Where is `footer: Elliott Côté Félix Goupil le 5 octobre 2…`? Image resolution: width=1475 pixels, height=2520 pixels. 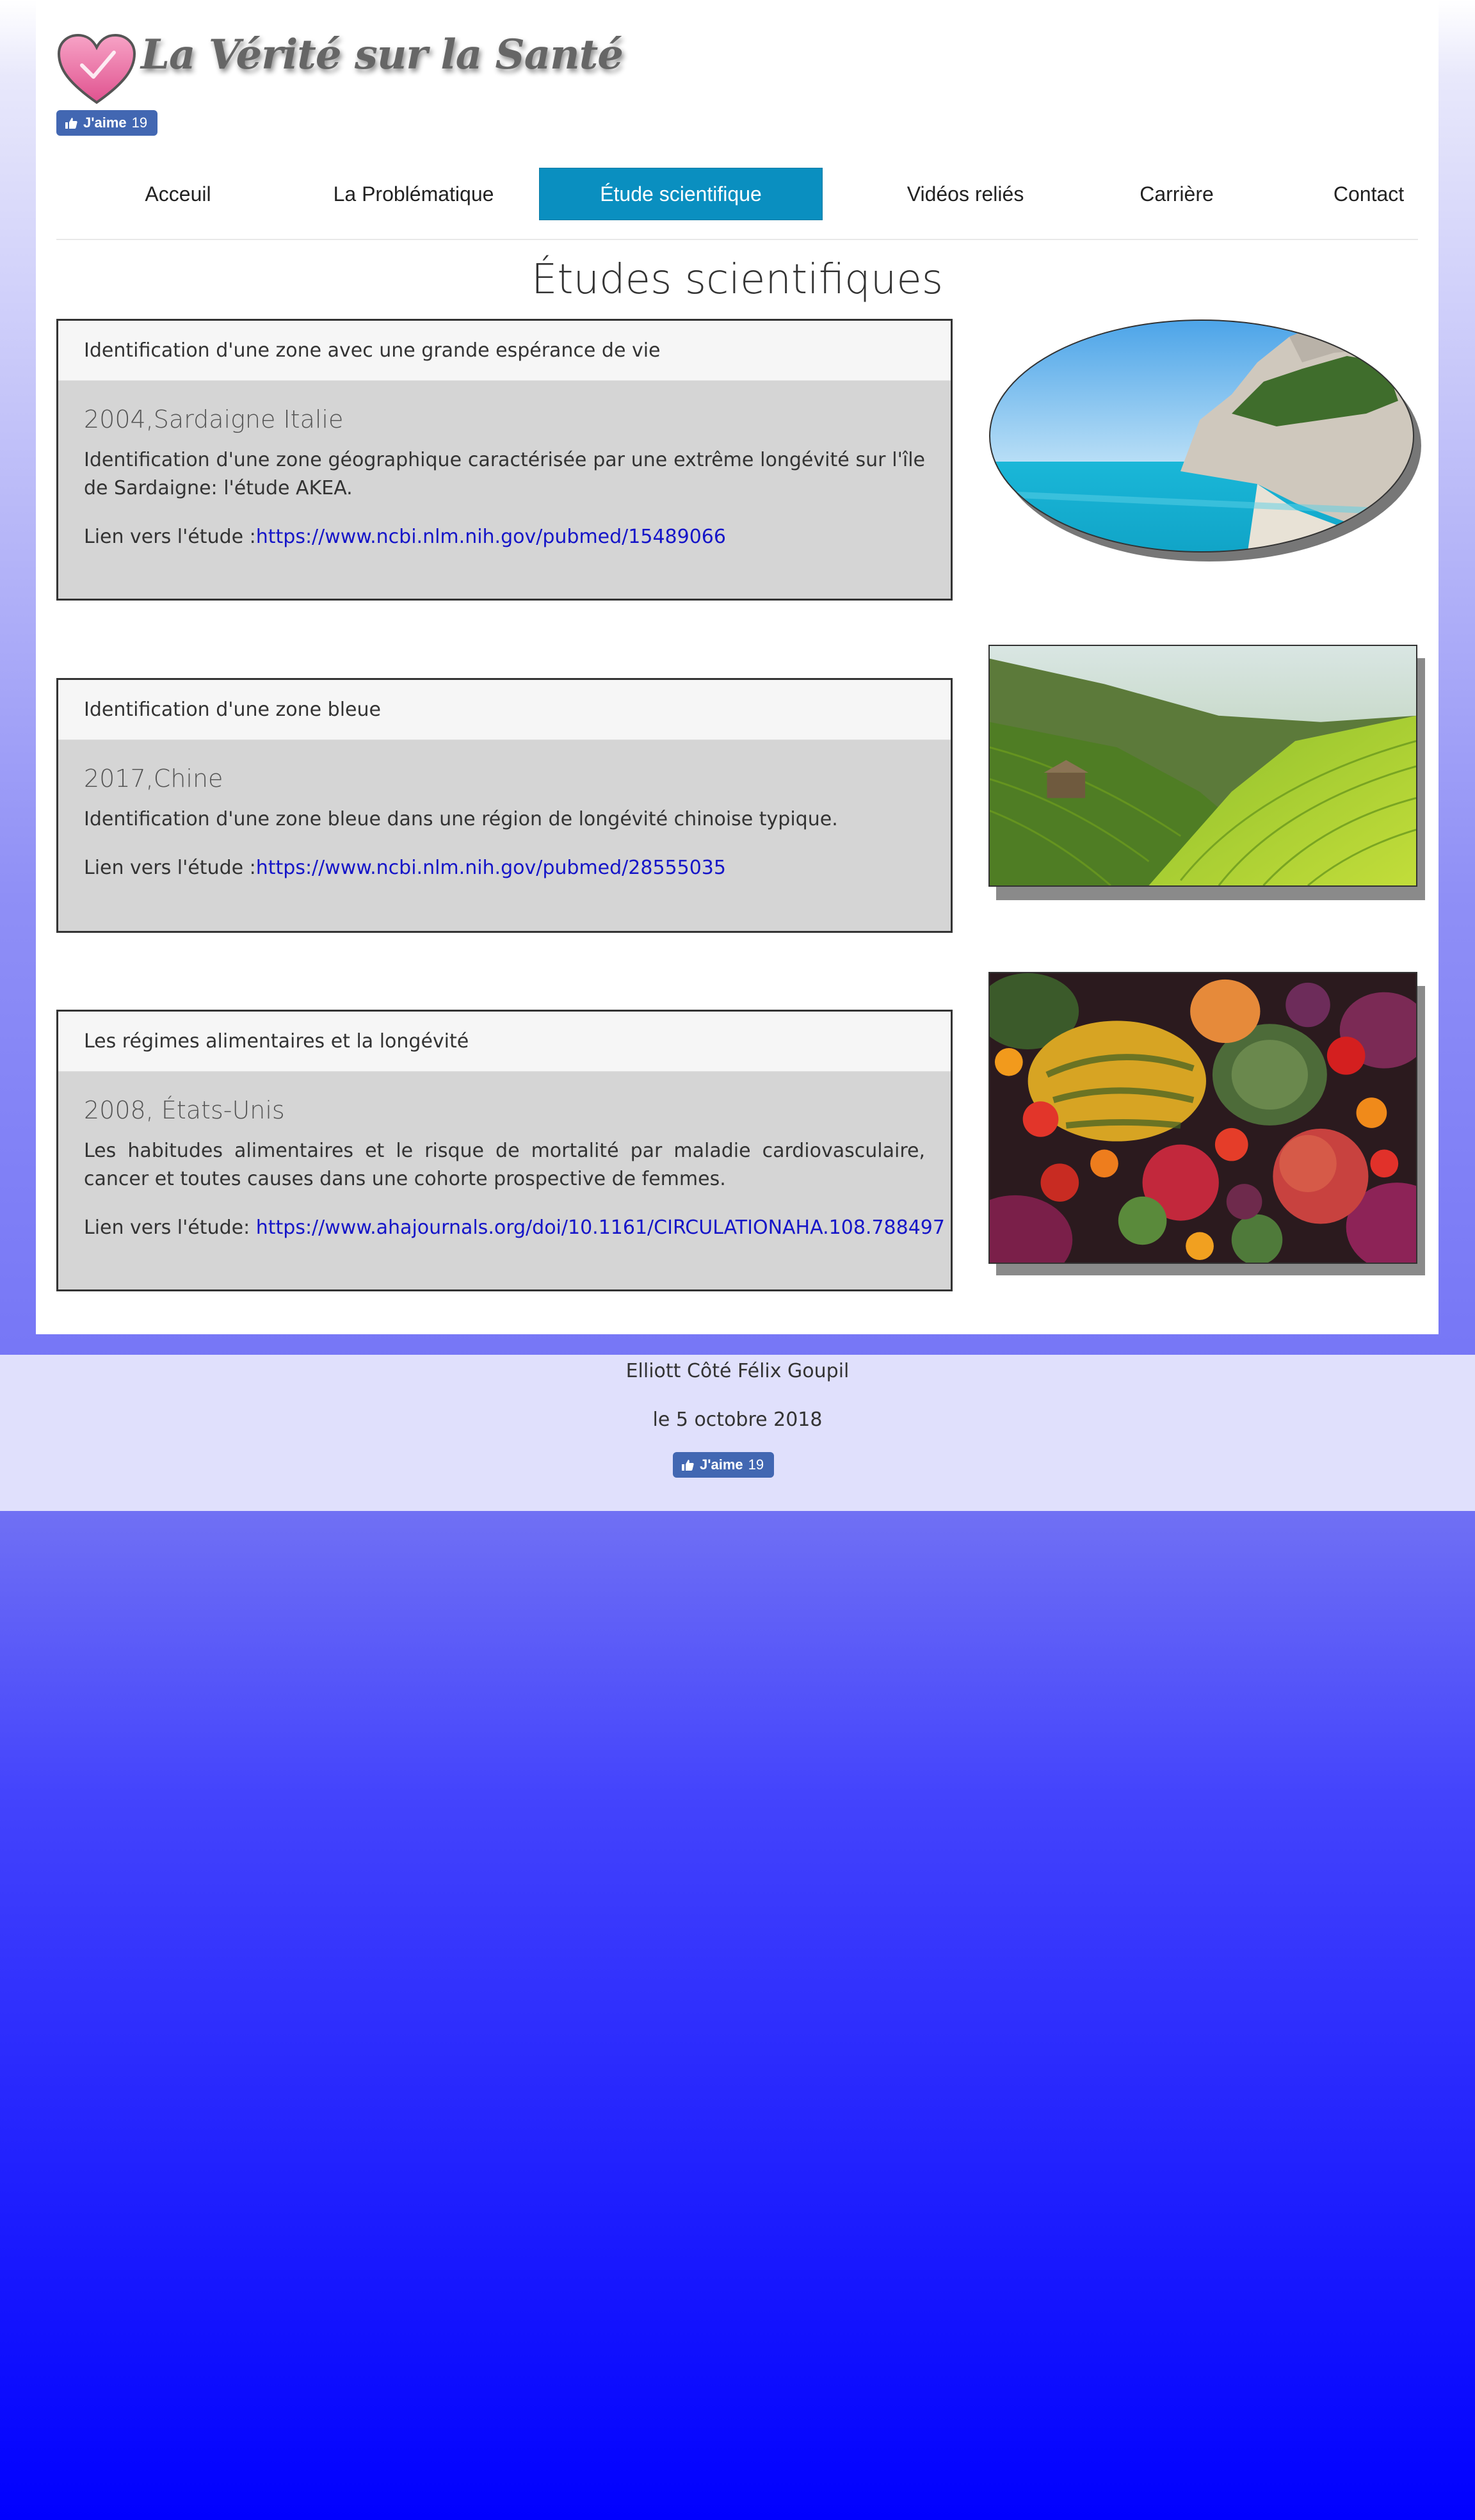
footer: Elliott Côté Félix Goupil le 5 octobre 2… is located at coordinates (737, 1433).